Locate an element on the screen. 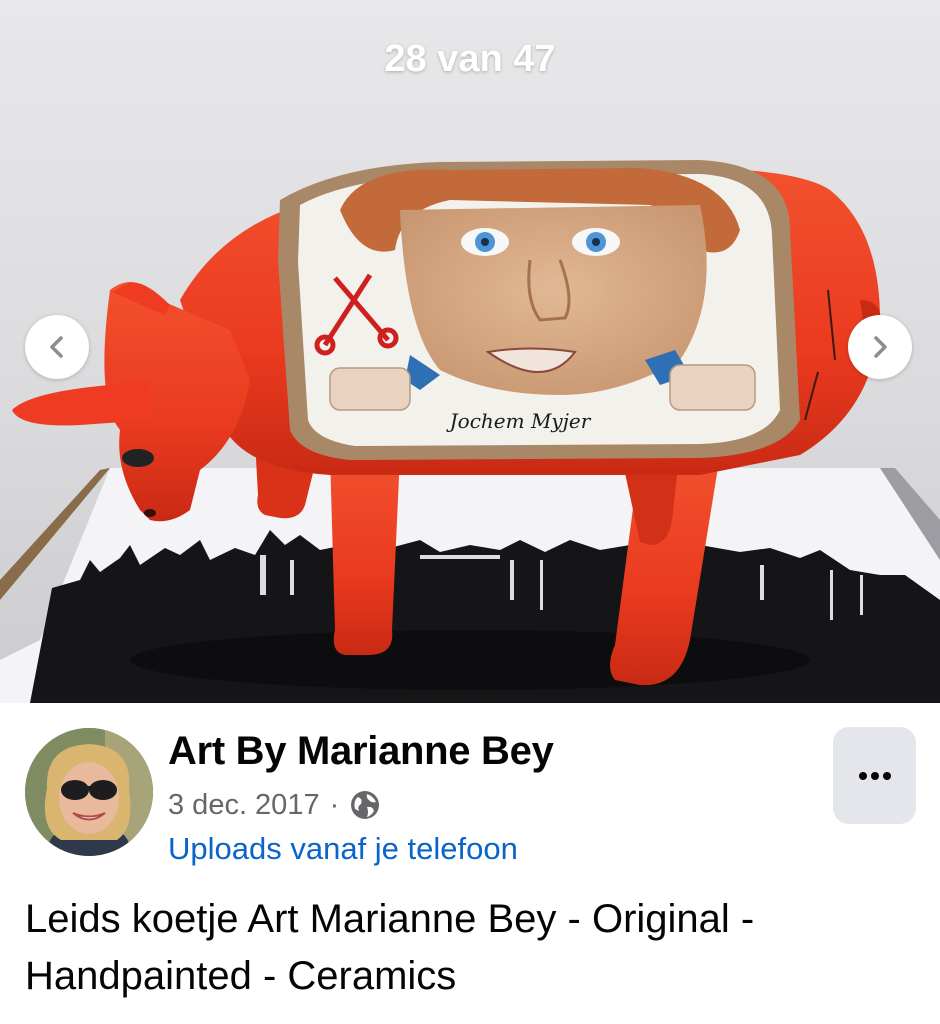 This screenshot has height=1024, width=940. more-horizontal-icon is located at coordinates (874, 775).